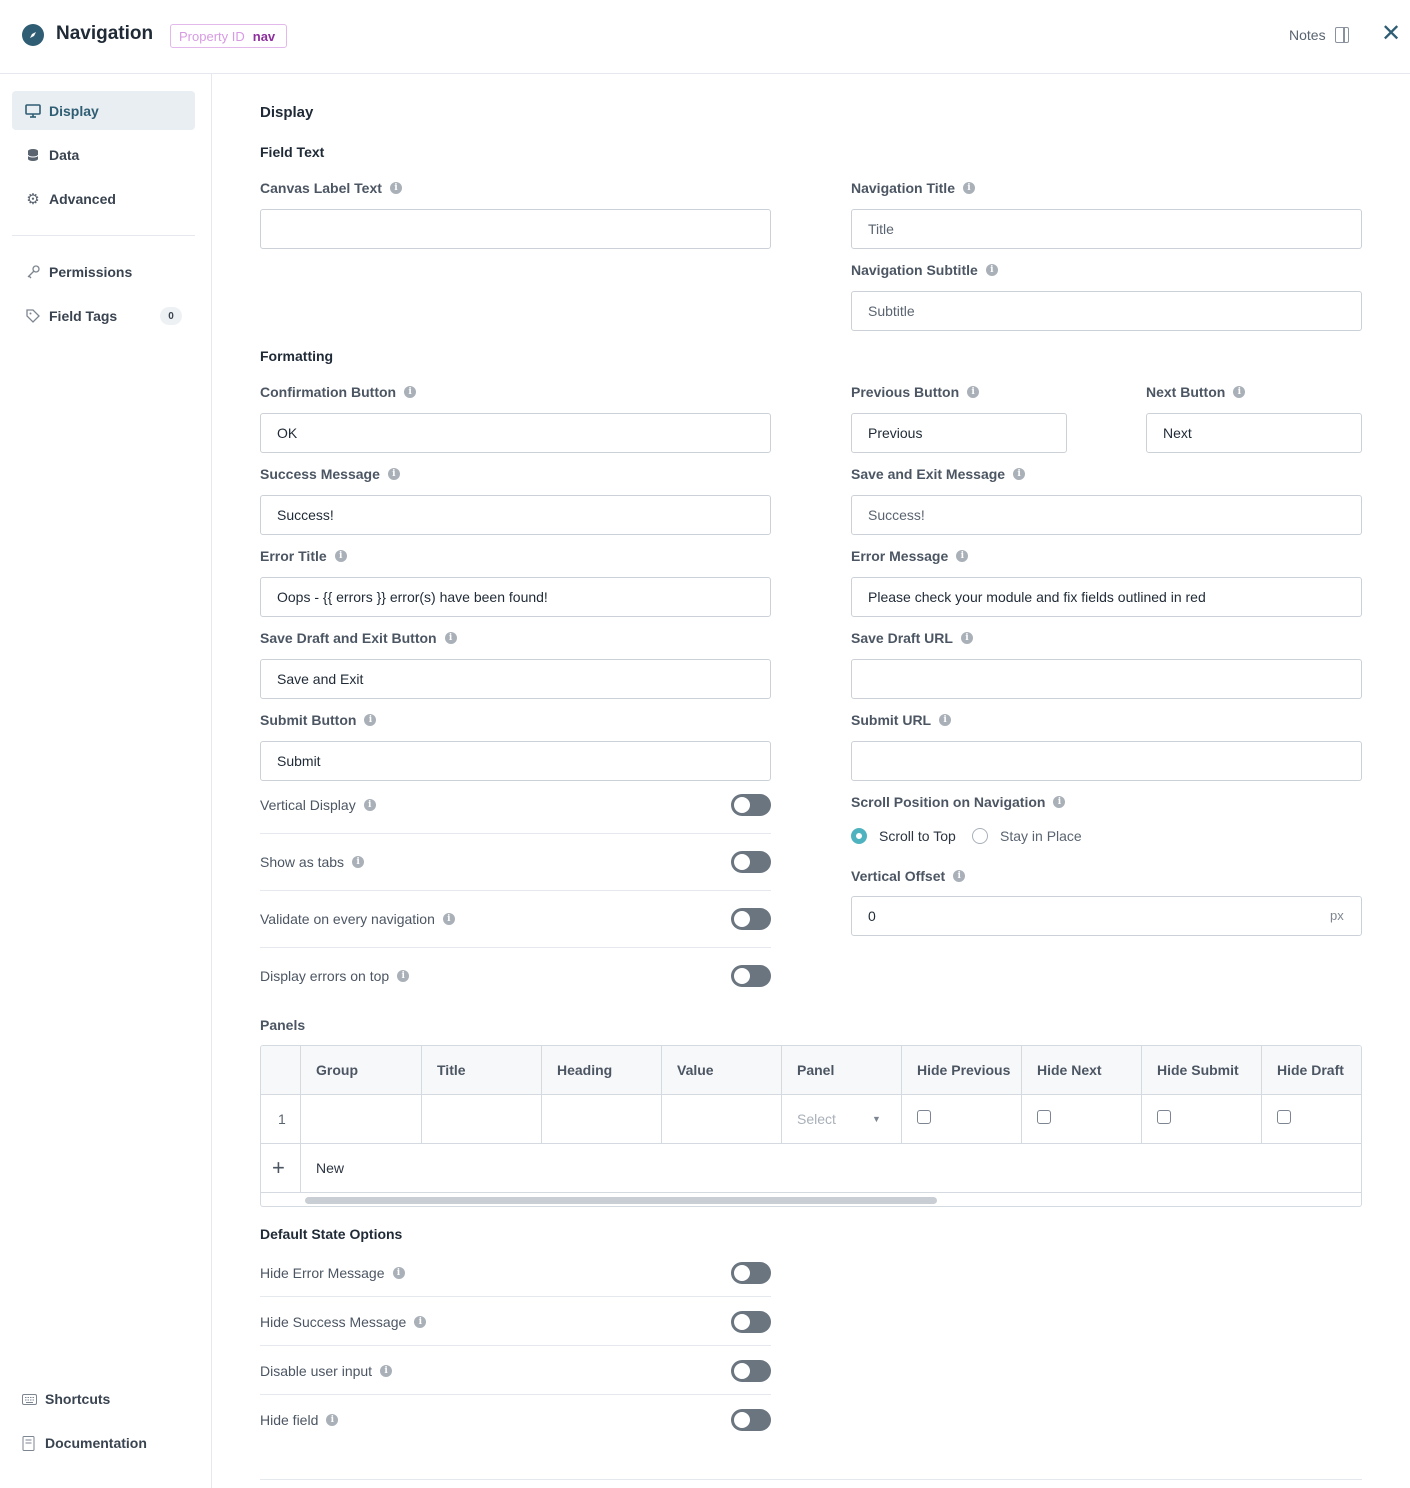  I want to click on column-header-hide-submit: Hide Submit, so click(1201, 1070).